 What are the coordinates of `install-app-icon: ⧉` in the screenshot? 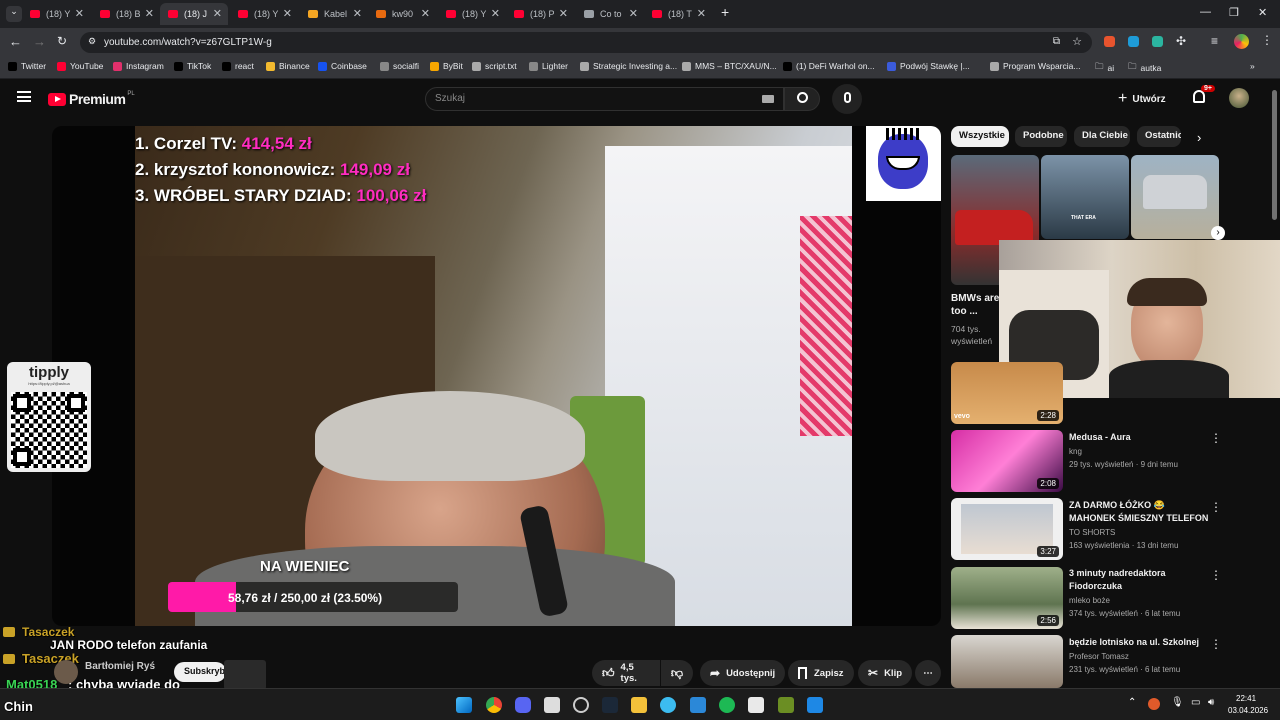 It's located at (1056, 41).